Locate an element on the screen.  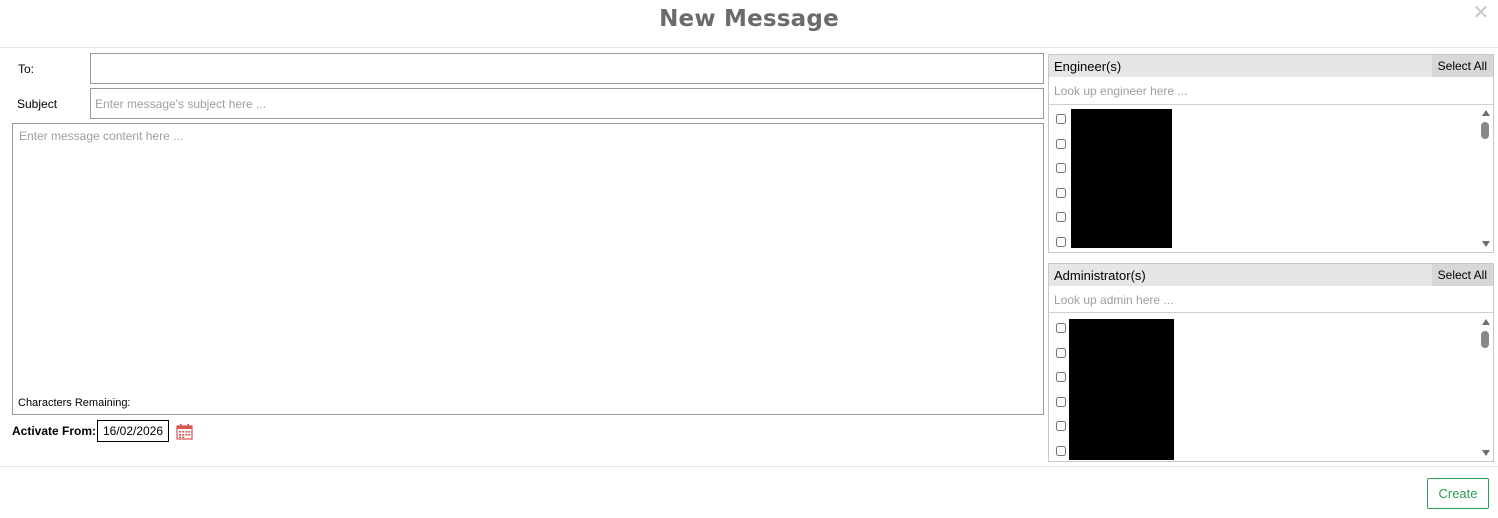
footer-divider is located at coordinates (749, 466).